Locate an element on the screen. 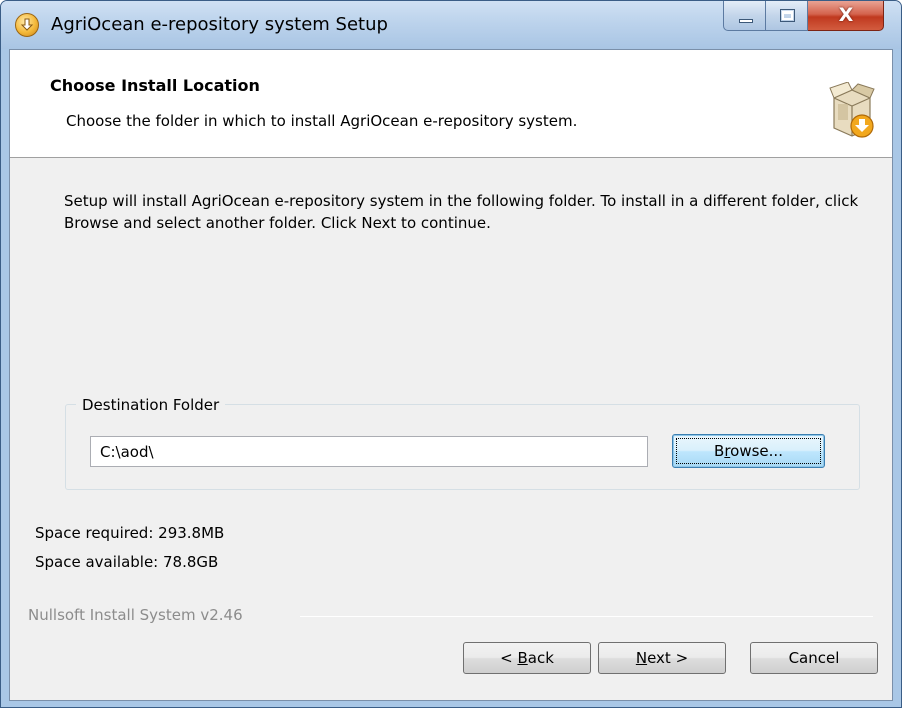 The width and height of the screenshot is (902, 708). close-button: X is located at coordinates (846, 16).